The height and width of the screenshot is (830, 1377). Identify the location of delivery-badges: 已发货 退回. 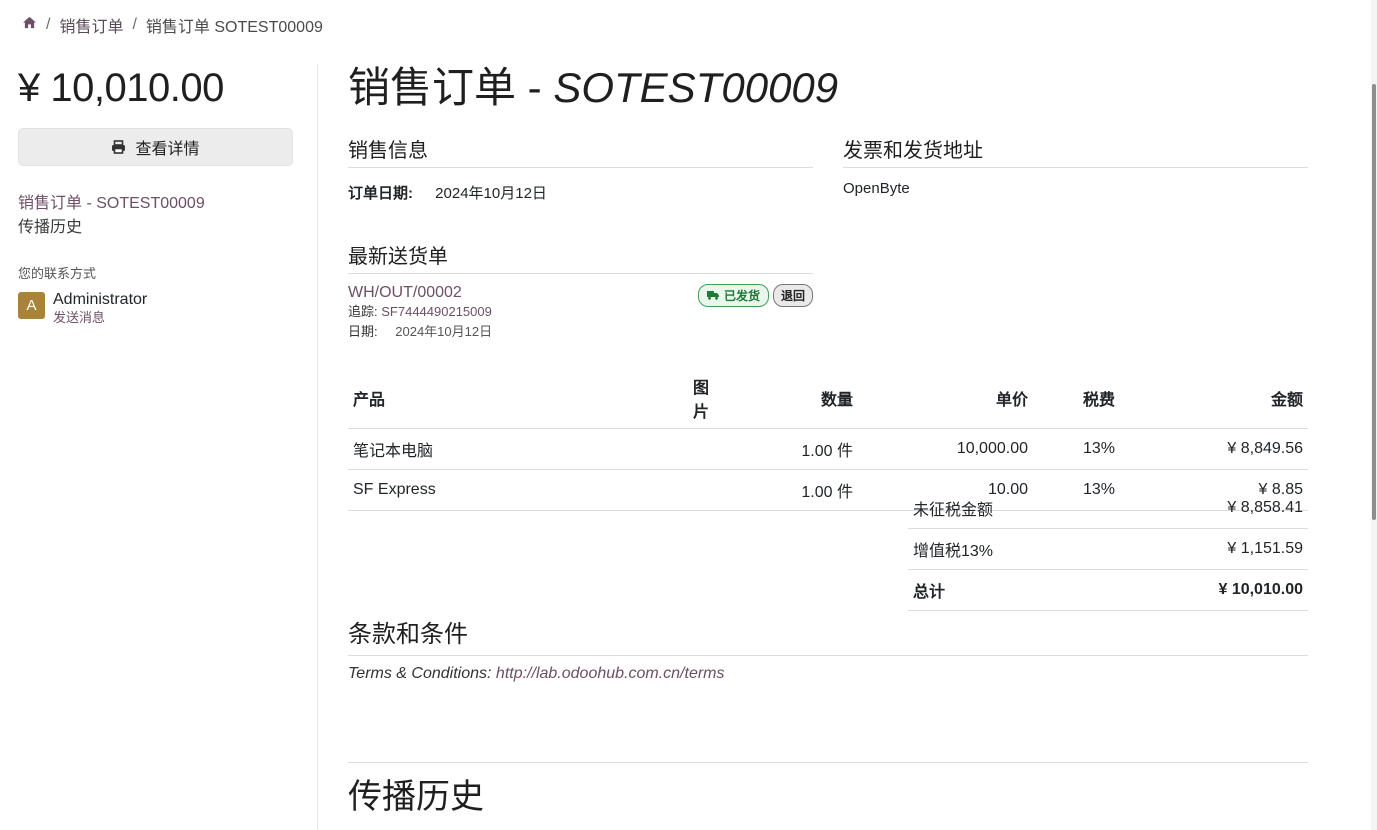
(755, 295).